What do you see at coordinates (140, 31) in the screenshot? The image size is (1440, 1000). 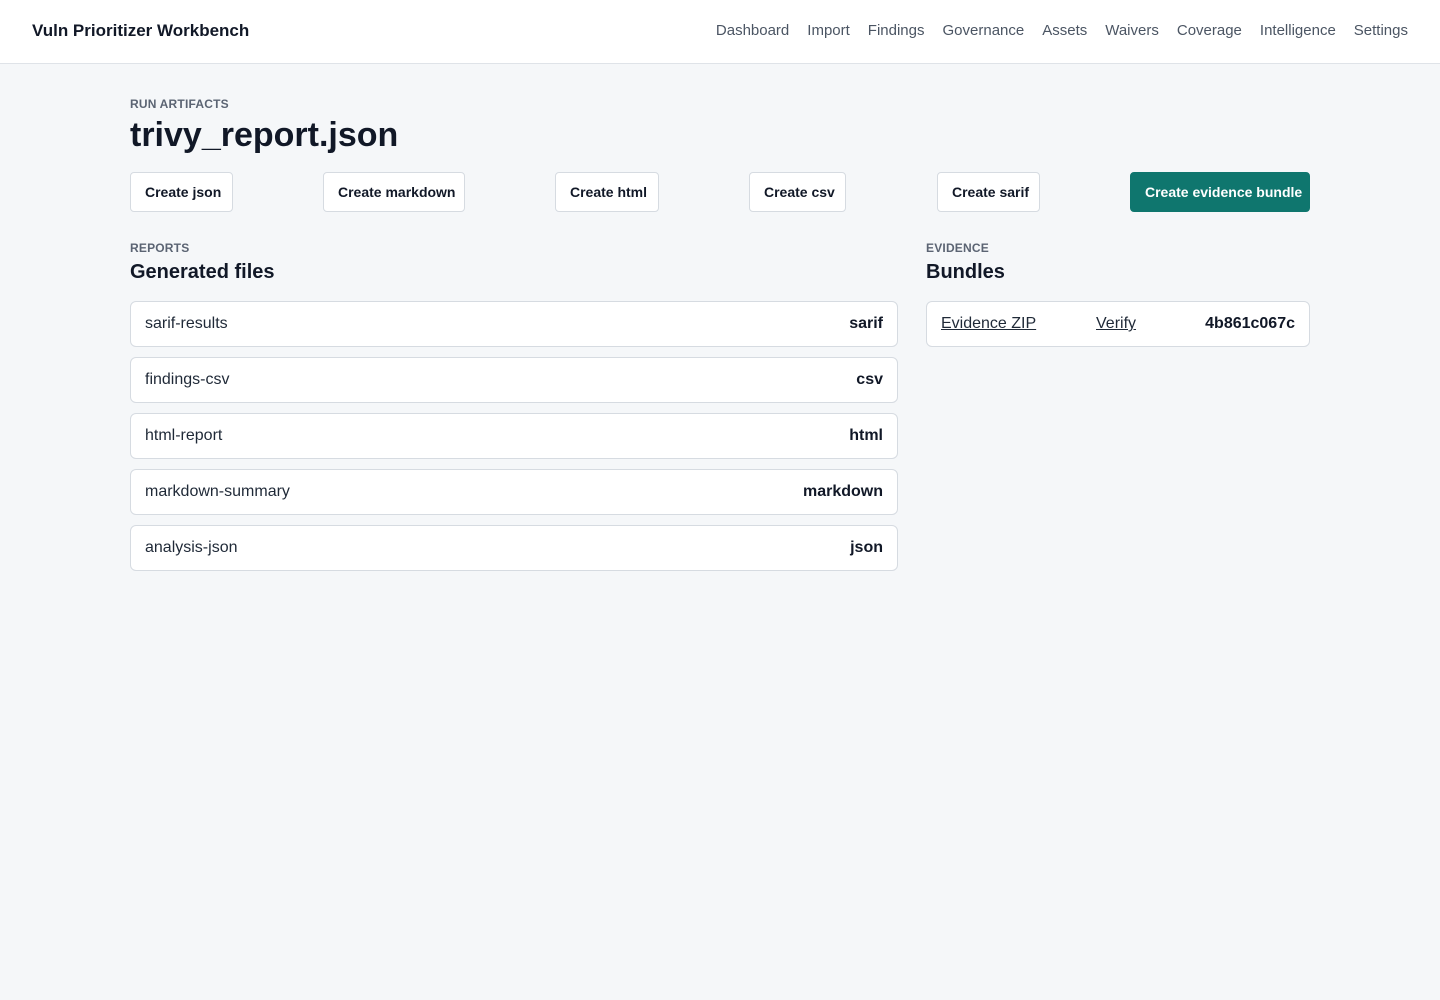 I see `app-brand: Vuln Prioritizer Workbench` at bounding box center [140, 31].